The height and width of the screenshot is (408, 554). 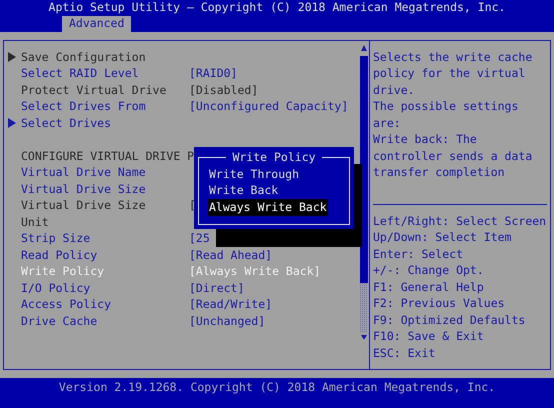 What do you see at coordinates (277, 387) in the screenshot?
I see `footer-text: Version 2.19.1268. Copyright (C) 2018 American Megatrends, Inc.` at bounding box center [277, 387].